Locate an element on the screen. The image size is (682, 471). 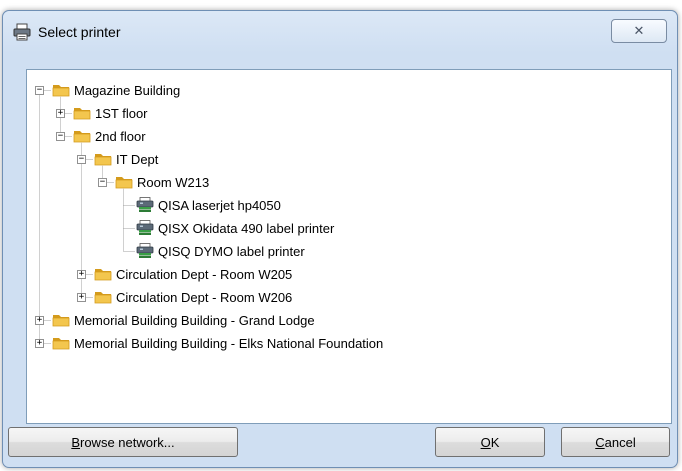
tree-node-label: QISA laserjet hp4050 is located at coordinates (219, 205).